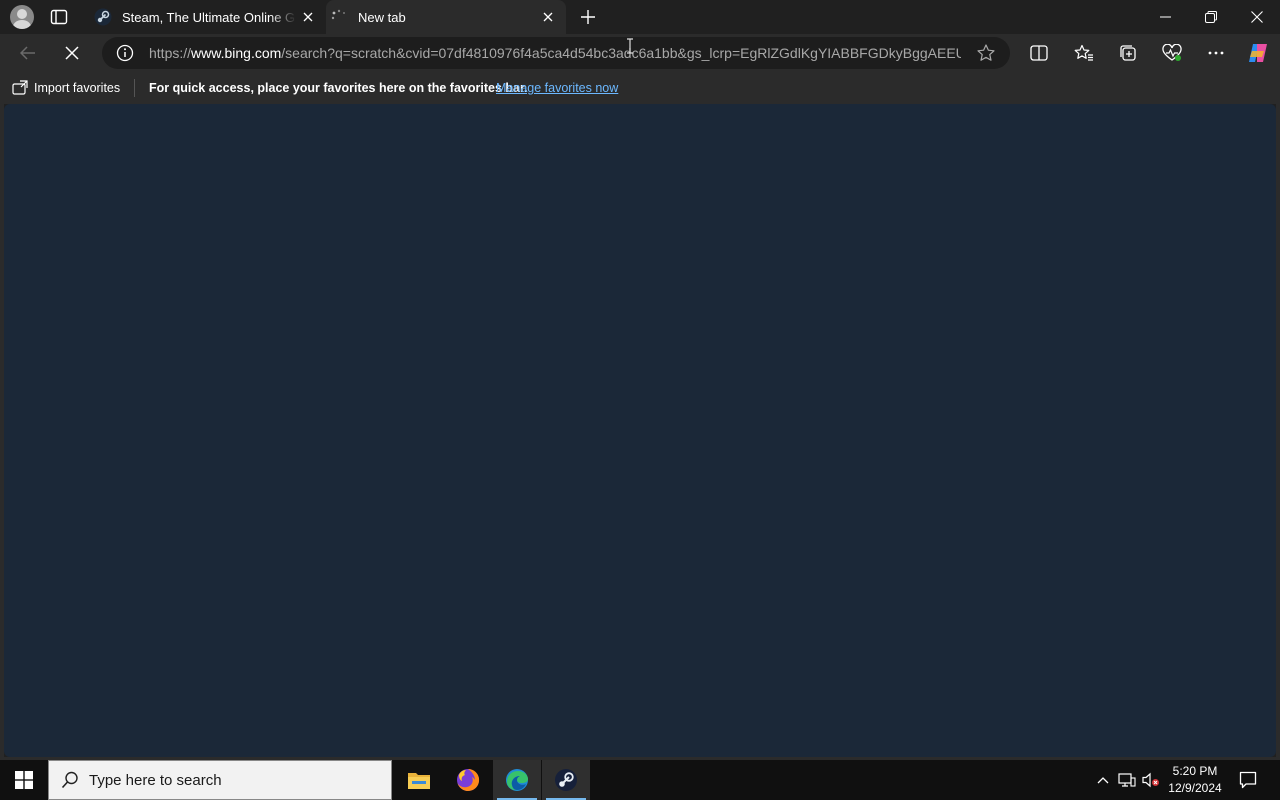 This screenshot has width=1280, height=800. What do you see at coordinates (134, 88) in the screenshot?
I see `divider` at bounding box center [134, 88].